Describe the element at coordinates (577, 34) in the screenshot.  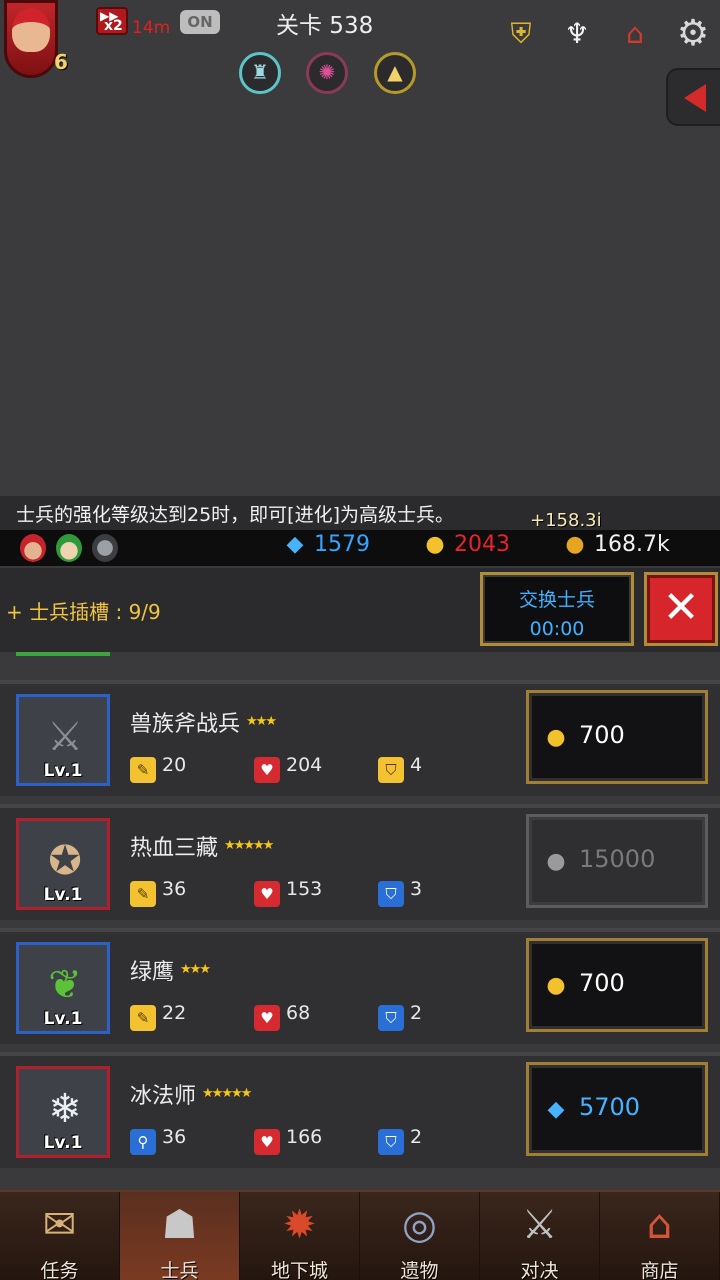
I see `angel-icon: ♆` at that location.